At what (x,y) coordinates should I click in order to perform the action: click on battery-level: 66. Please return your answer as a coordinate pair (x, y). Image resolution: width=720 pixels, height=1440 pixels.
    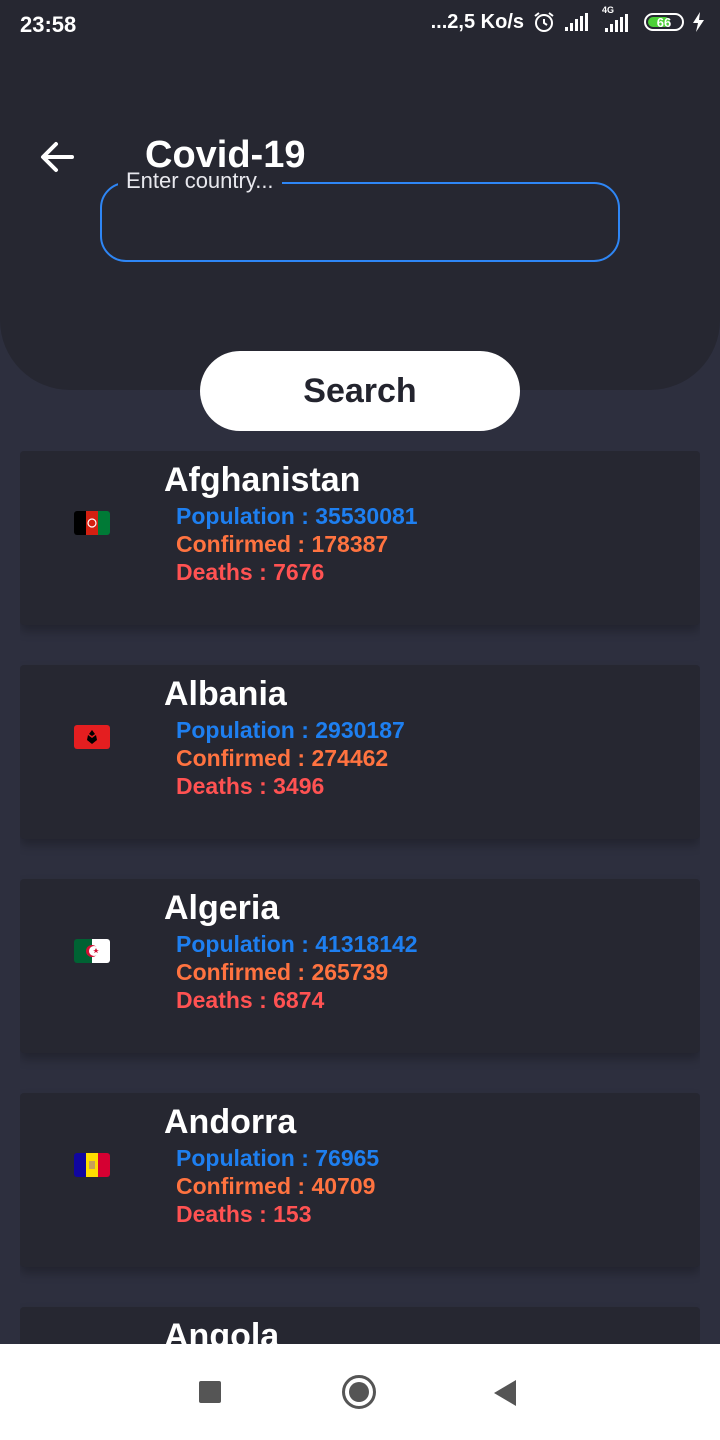
    Looking at the image, I should click on (664, 22).